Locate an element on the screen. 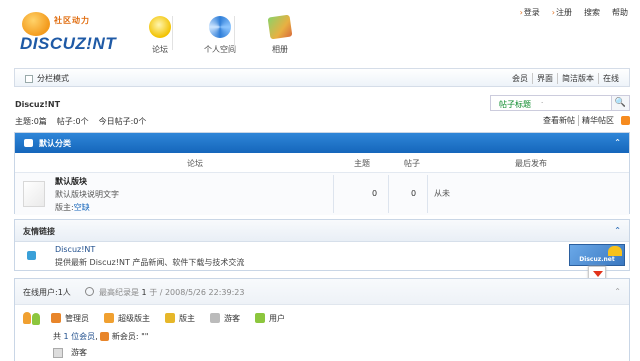 This screenshot has width=640, height=361. record-count: 1 is located at coordinates (144, 292).